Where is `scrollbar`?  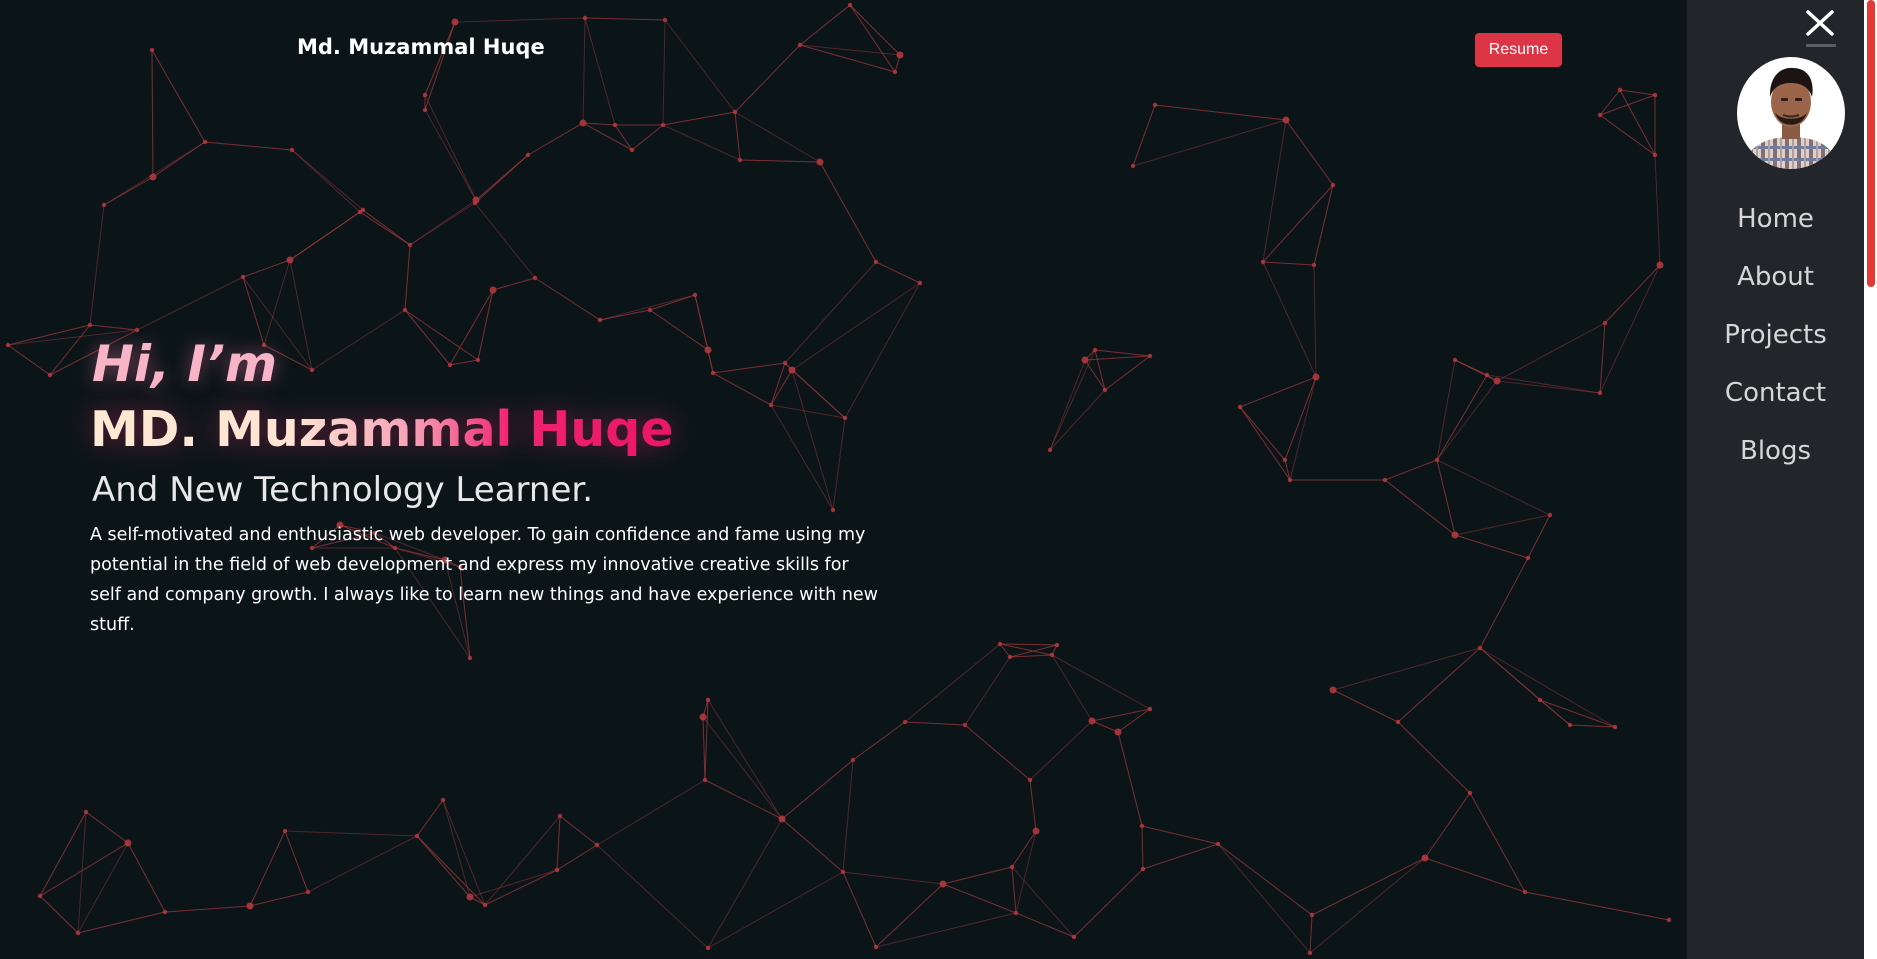
scrollbar is located at coordinates (1870, 479).